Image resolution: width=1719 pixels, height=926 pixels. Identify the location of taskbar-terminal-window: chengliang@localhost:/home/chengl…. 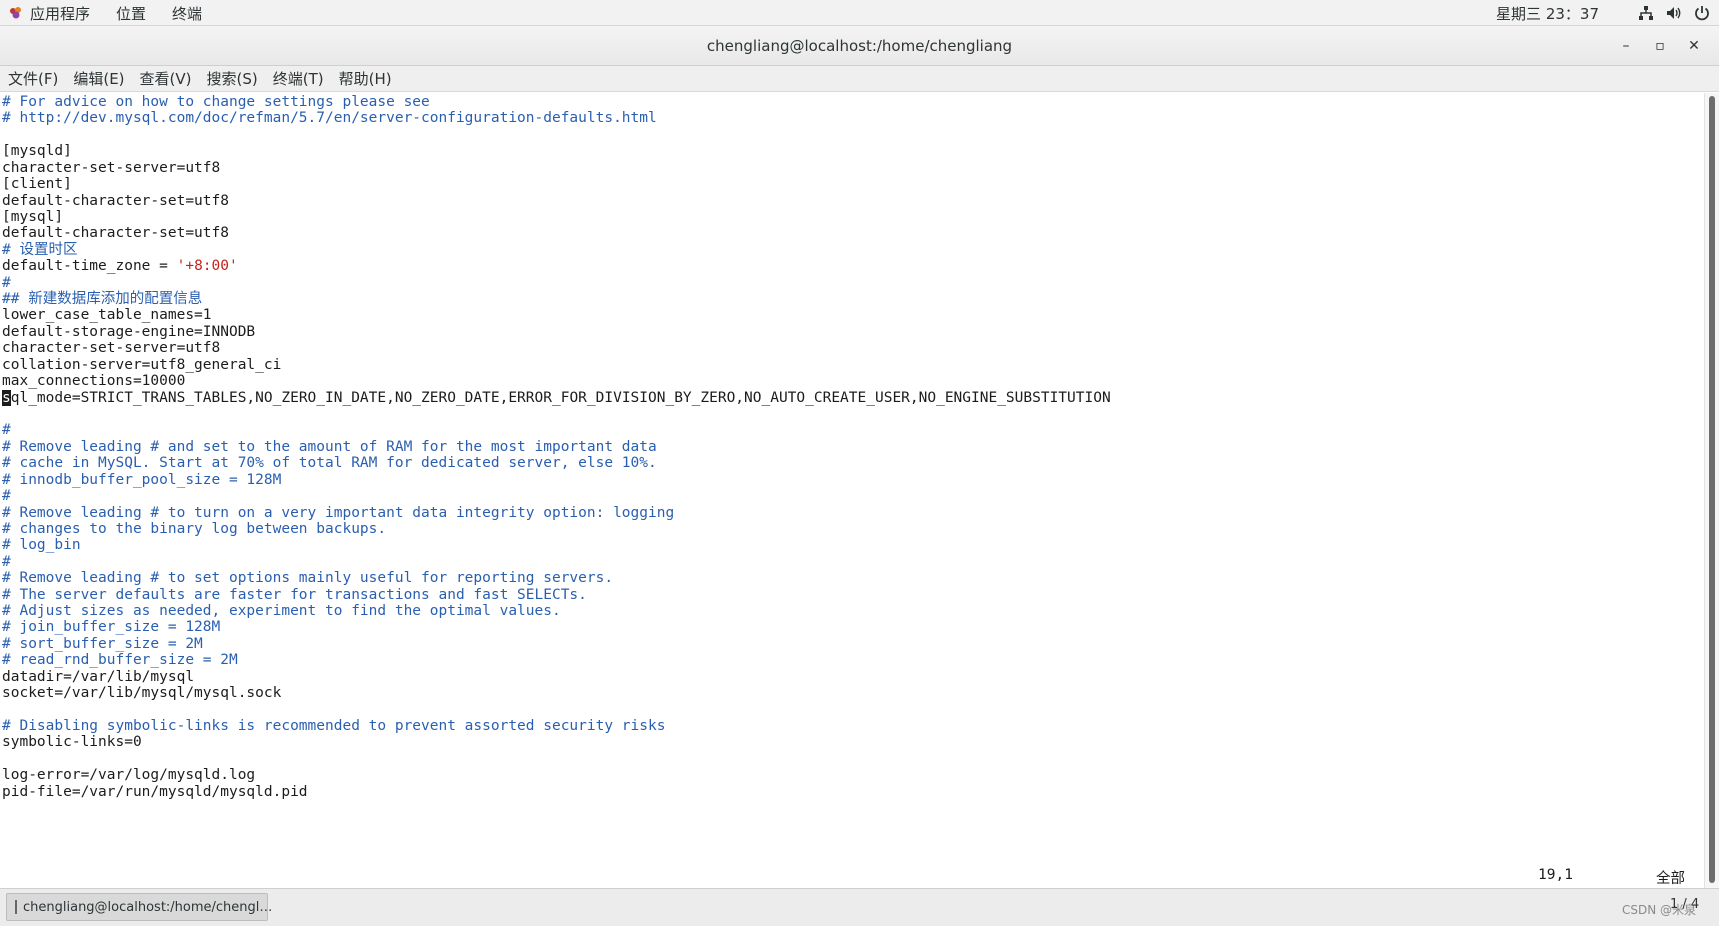
(139, 907).